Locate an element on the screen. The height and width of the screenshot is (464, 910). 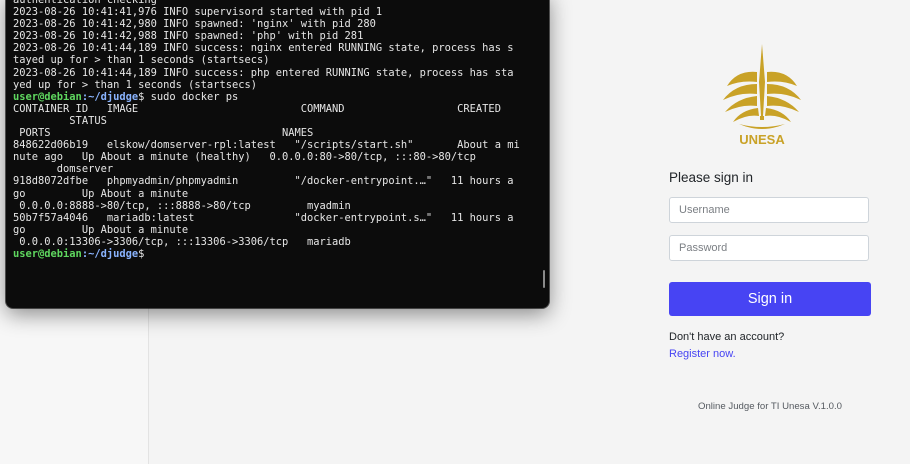
terminal-line: user@debian:~/djudge$ is located at coordinates (277, 254).